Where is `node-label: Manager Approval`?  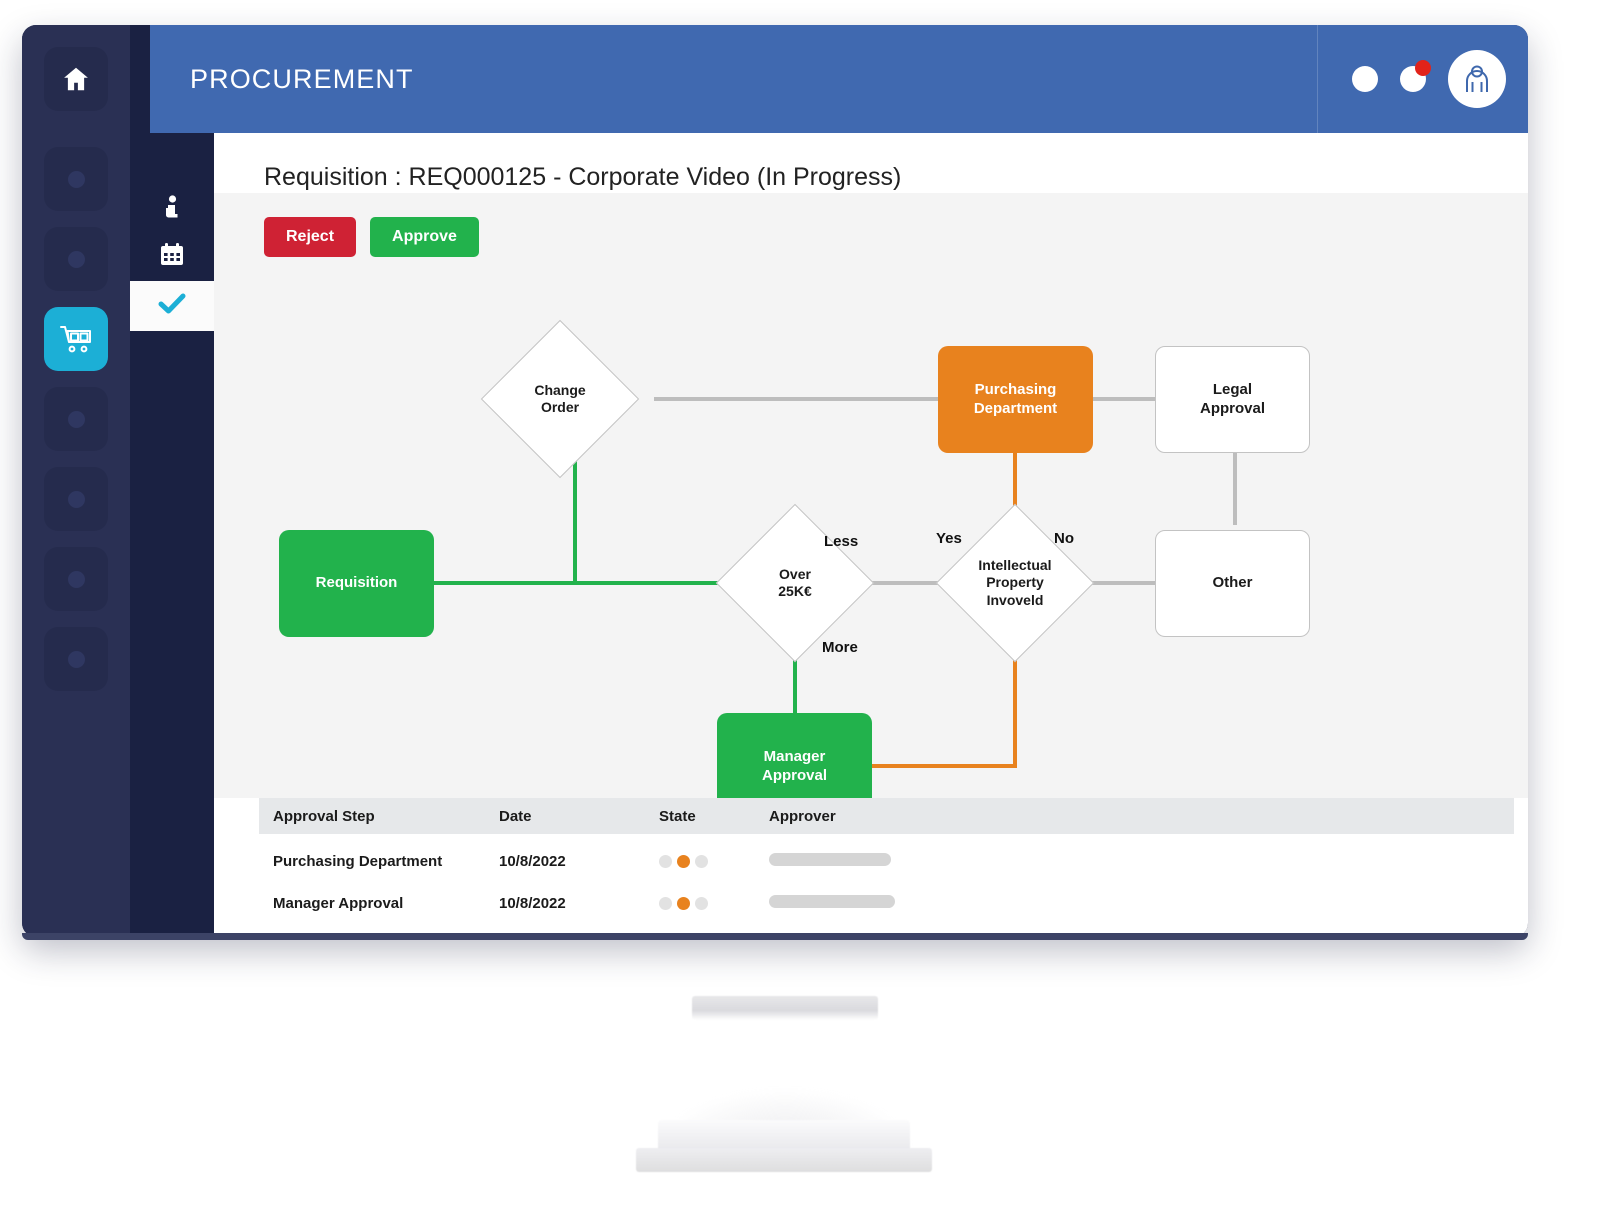 node-label: Manager Approval is located at coordinates (794, 765).